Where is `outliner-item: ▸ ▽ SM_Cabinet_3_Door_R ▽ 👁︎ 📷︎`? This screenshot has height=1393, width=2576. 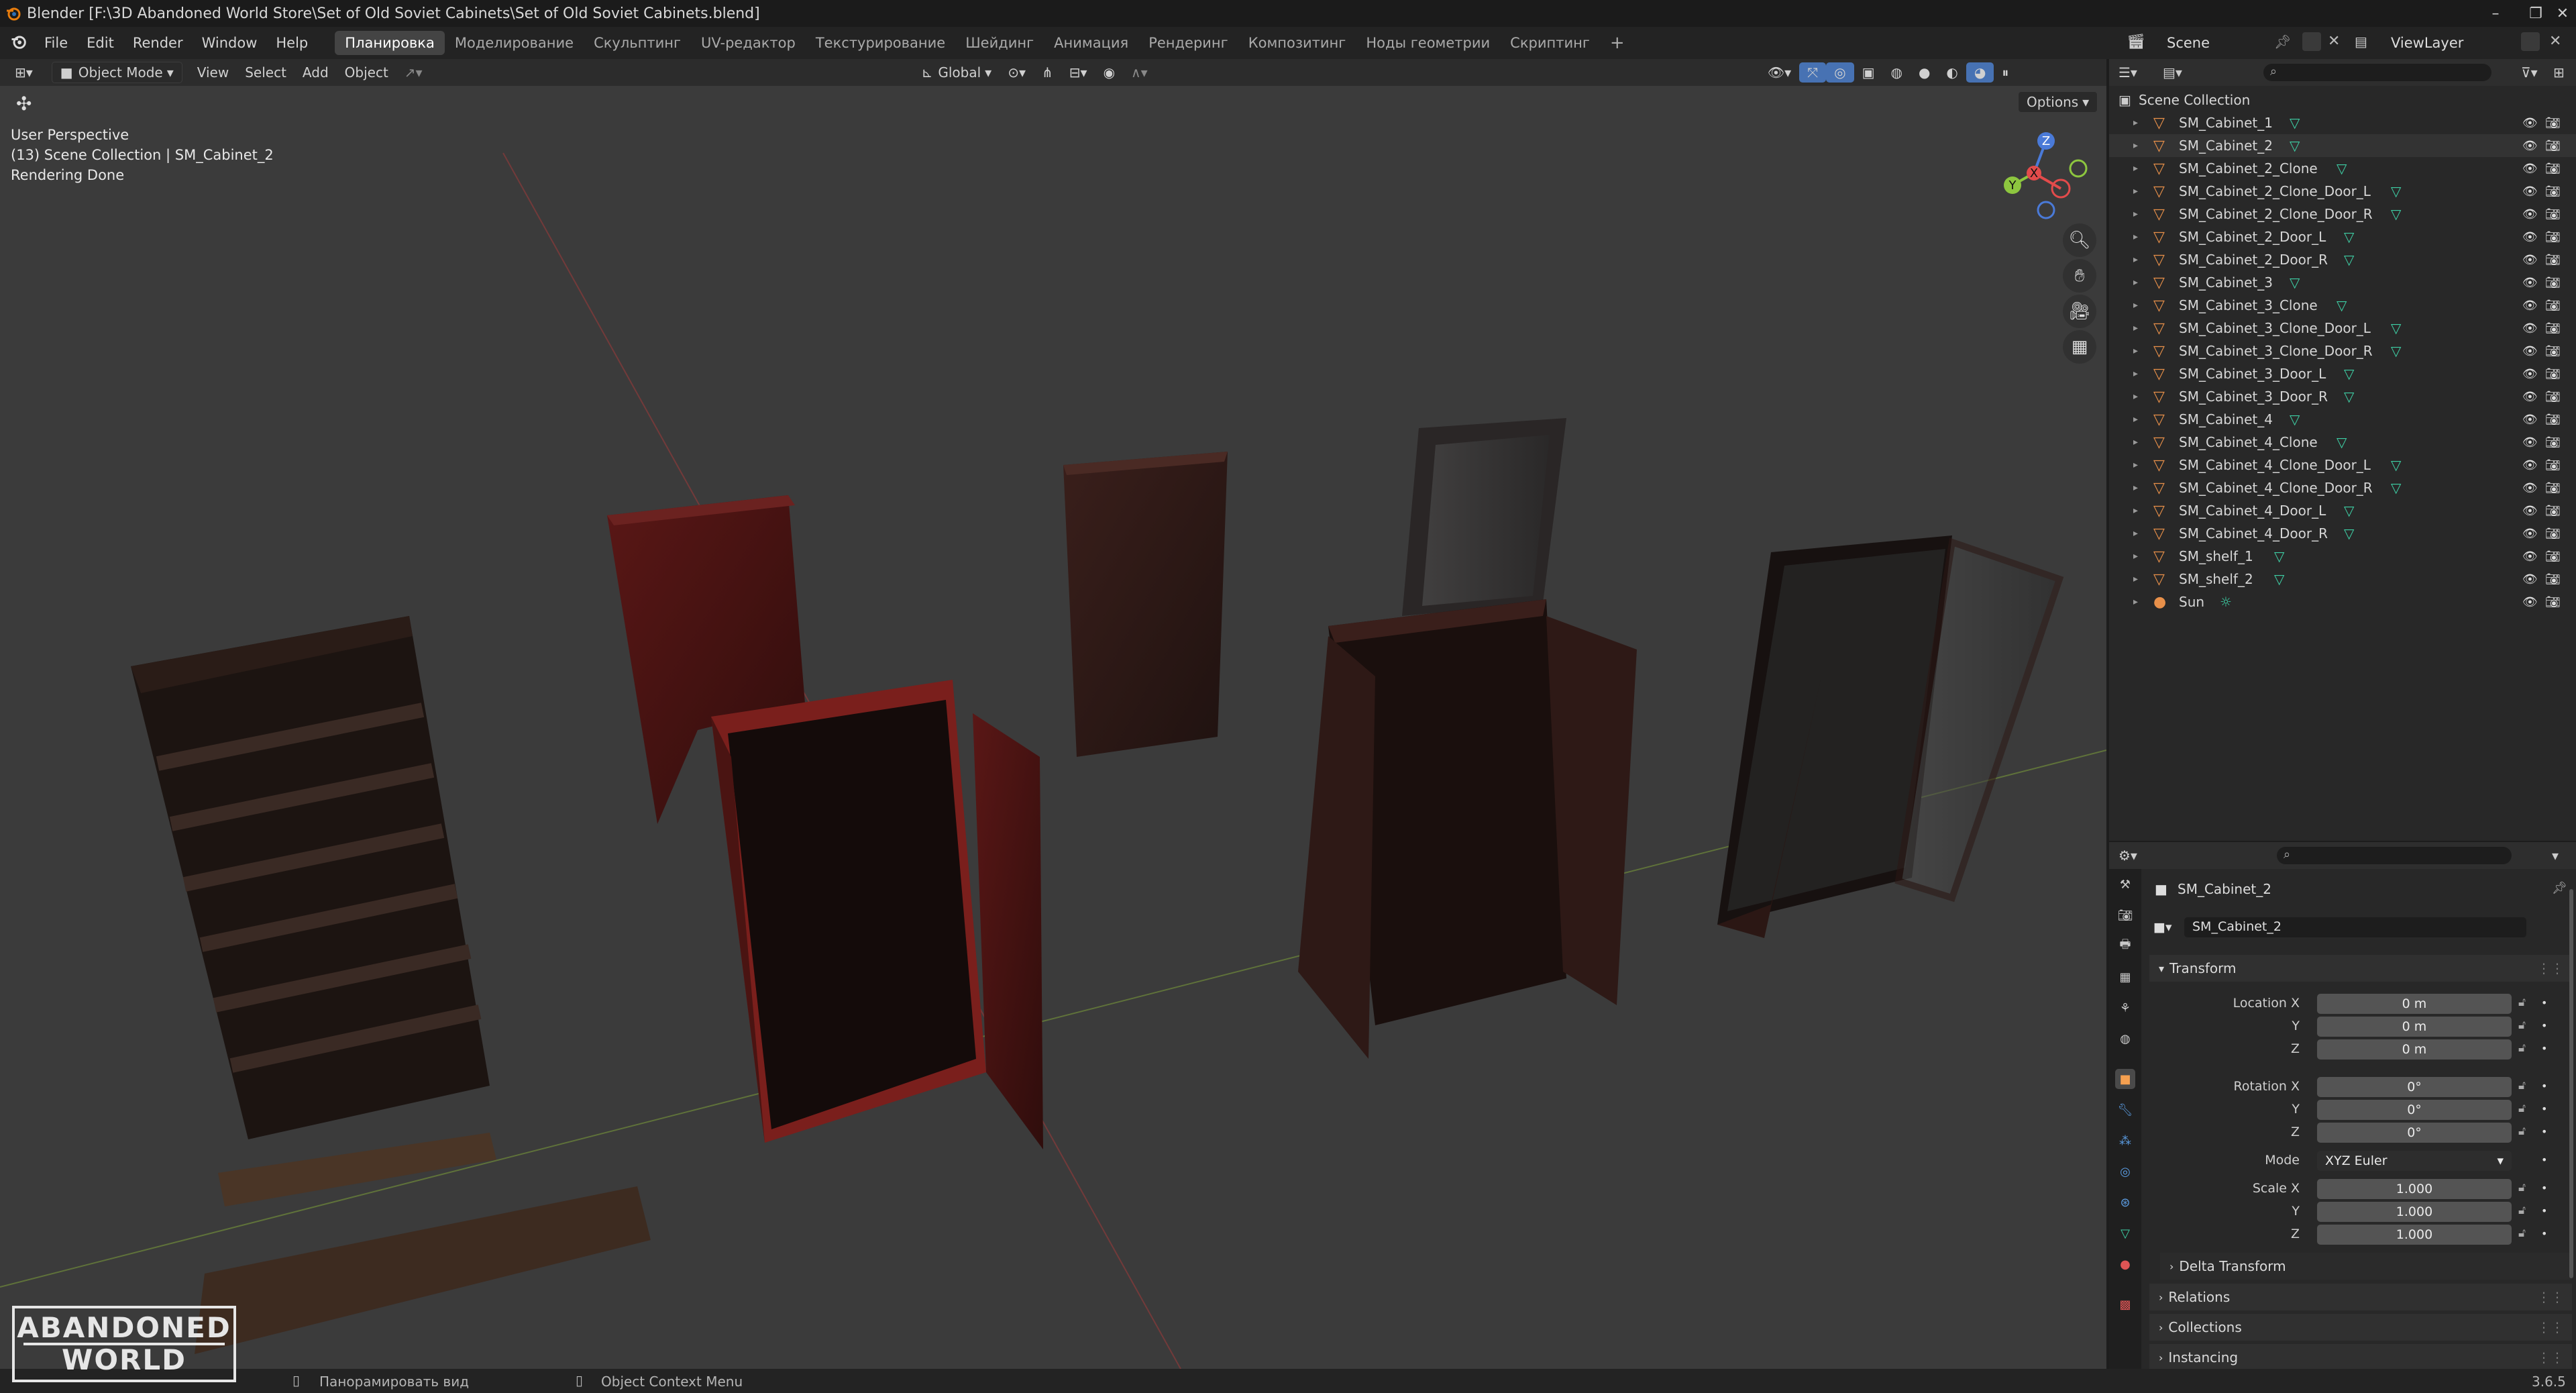
outliner-item: ▸ ▽ SM_Cabinet_3_Door_R ▽ 👁︎ 📷︎ is located at coordinates (2342, 396).